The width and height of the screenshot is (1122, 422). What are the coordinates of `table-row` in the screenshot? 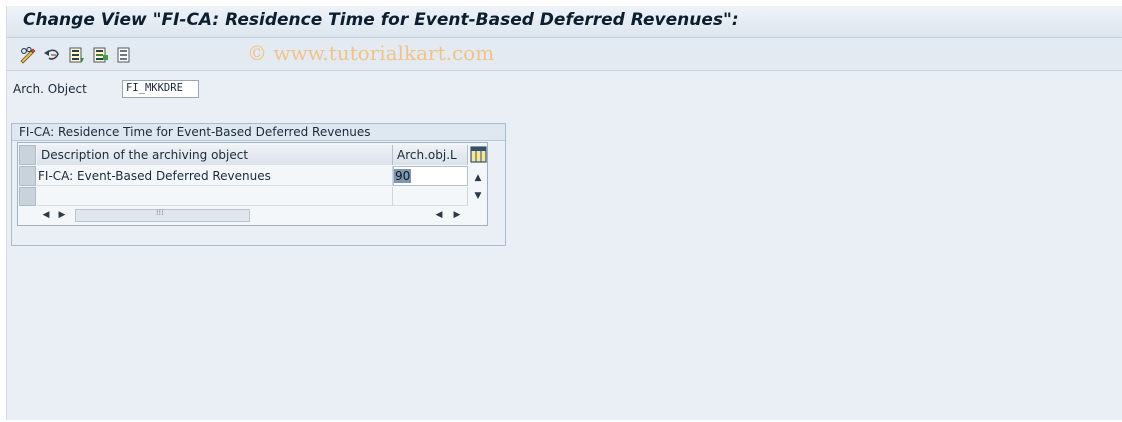 It's located at (215, 196).